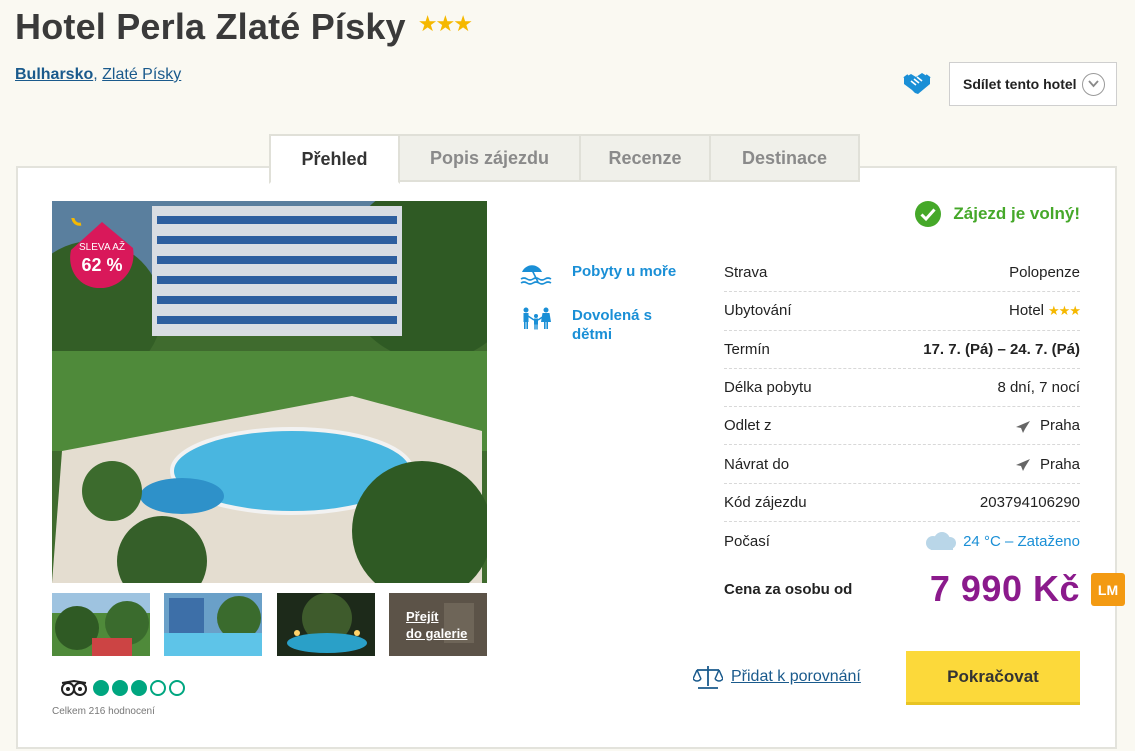 This screenshot has height=751, width=1135. Describe the element at coordinates (902, 464) in the screenshot. I see `info-row-return: Návrat do Praha` at that location.